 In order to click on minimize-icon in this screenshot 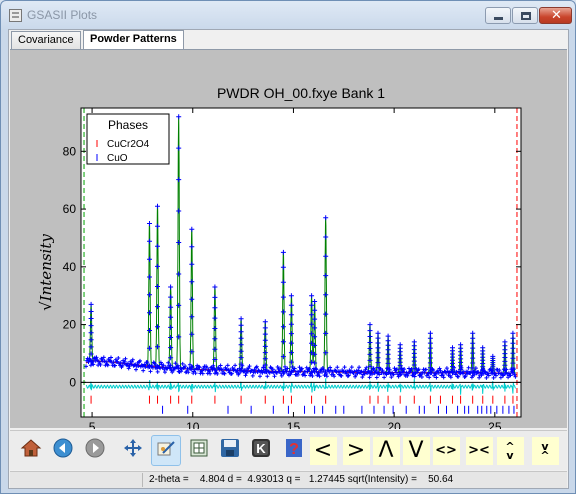, I will do `click(498, 18)`.